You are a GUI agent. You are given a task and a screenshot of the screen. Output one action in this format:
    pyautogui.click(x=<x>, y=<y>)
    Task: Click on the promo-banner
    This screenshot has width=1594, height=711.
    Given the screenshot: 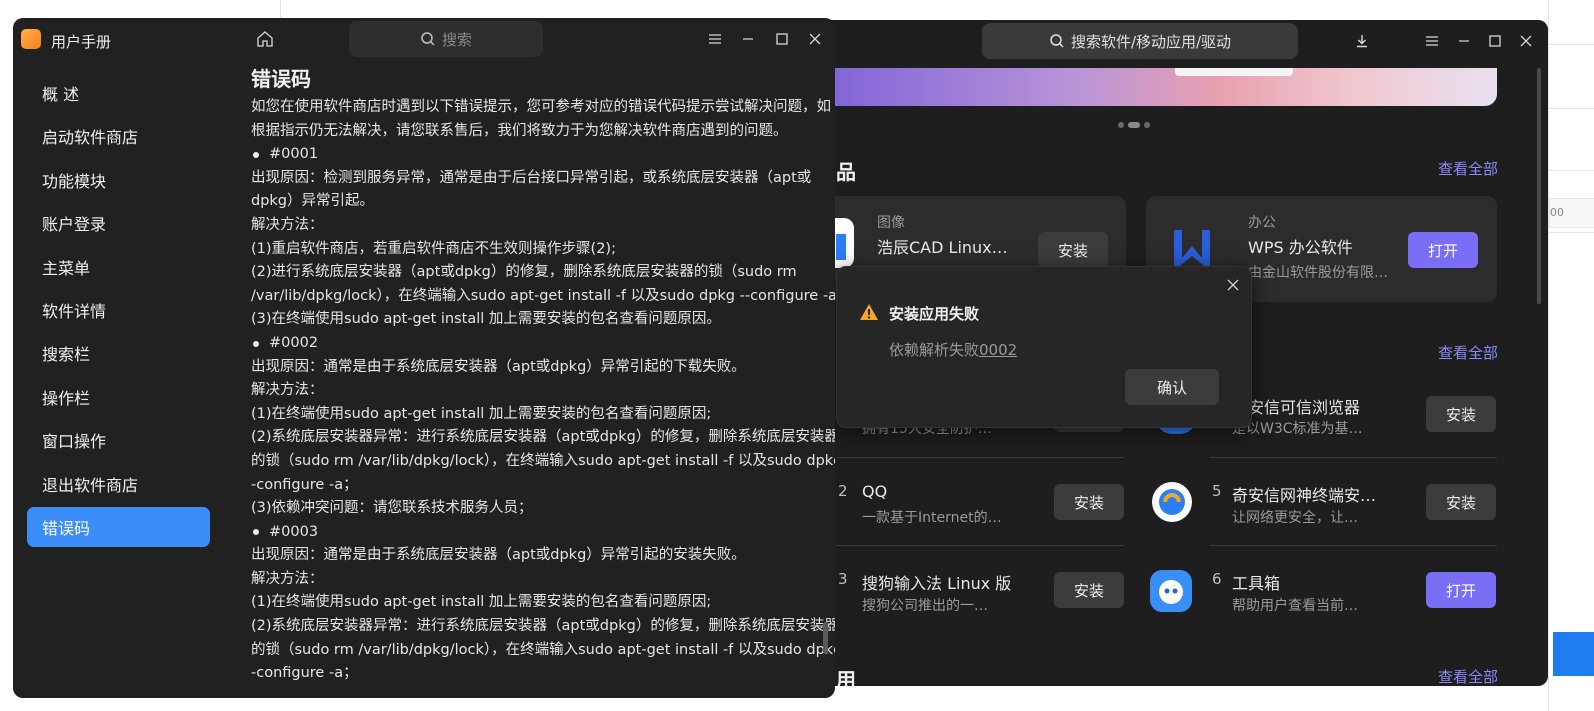 What is the action you would take?
    pyautogui.click(x=1148, y=87)
    